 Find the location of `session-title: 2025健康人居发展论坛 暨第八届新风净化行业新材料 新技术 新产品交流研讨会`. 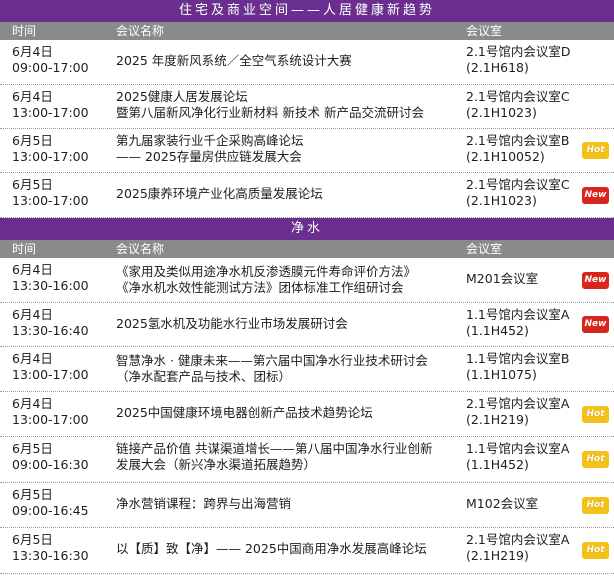

session-title: 2025健康人居发展论坛 暨第八届新风净化行业新材料 新技术 新产品交流研讨会 is located at coordinates (288, 105).